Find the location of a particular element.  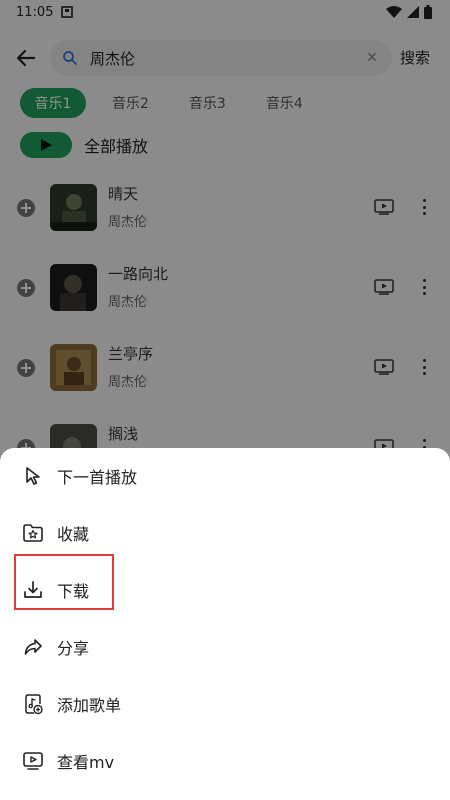

menu-item-add-playlist: 添加歌单 is located at coordinates (225, 704).